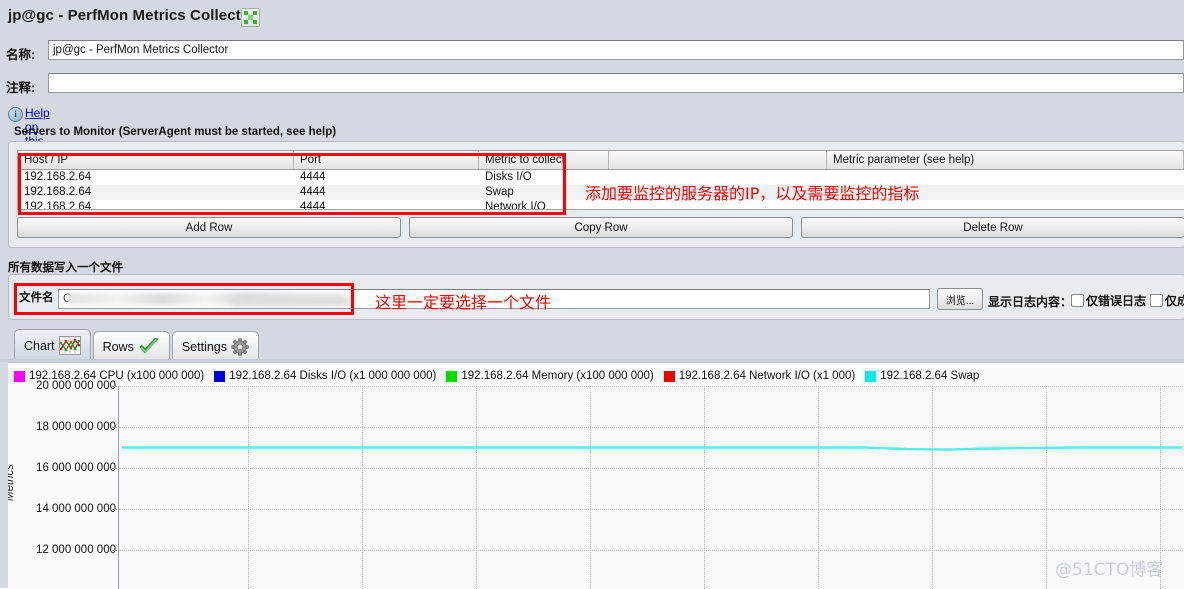 Image resolution: width=1184 pixels, height=589 pixels. What do you see at coordinates (930, 376) in the screenshot?
I see `legend-label: 192.168.2.64 Swap` at bounding box center [930, 376].